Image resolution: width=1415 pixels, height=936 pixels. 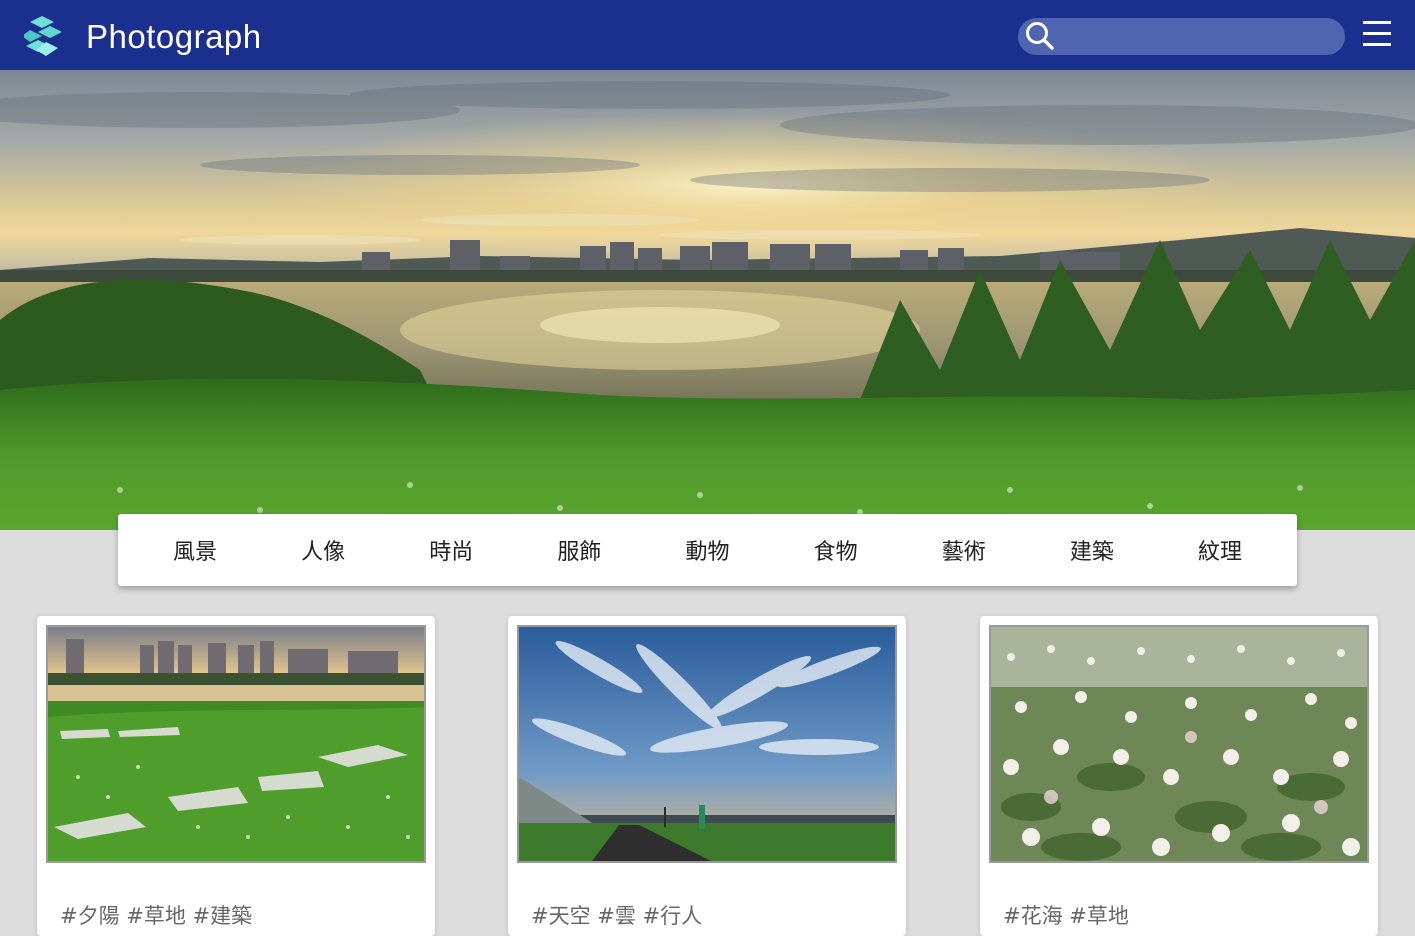 I want to click on hamburger-menu-icon, so click(x=1377, y=33).